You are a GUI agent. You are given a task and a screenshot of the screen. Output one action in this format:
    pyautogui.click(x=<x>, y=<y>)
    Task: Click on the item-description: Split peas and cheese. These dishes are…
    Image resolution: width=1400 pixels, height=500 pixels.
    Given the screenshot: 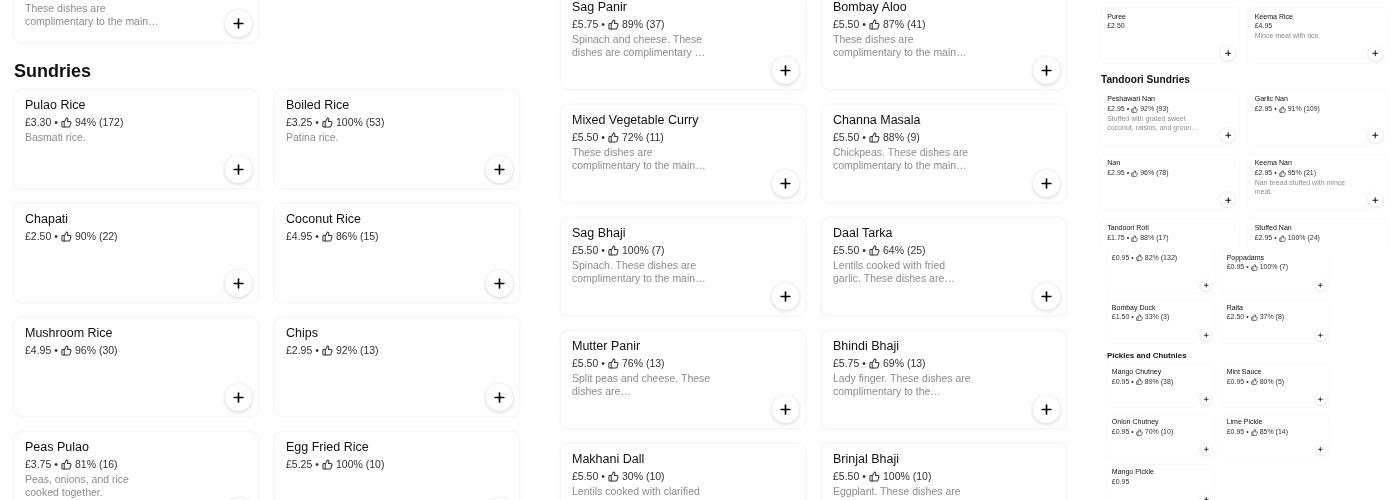 What is the action you would take?
    pyautogui.click(x=642, y=384)
    